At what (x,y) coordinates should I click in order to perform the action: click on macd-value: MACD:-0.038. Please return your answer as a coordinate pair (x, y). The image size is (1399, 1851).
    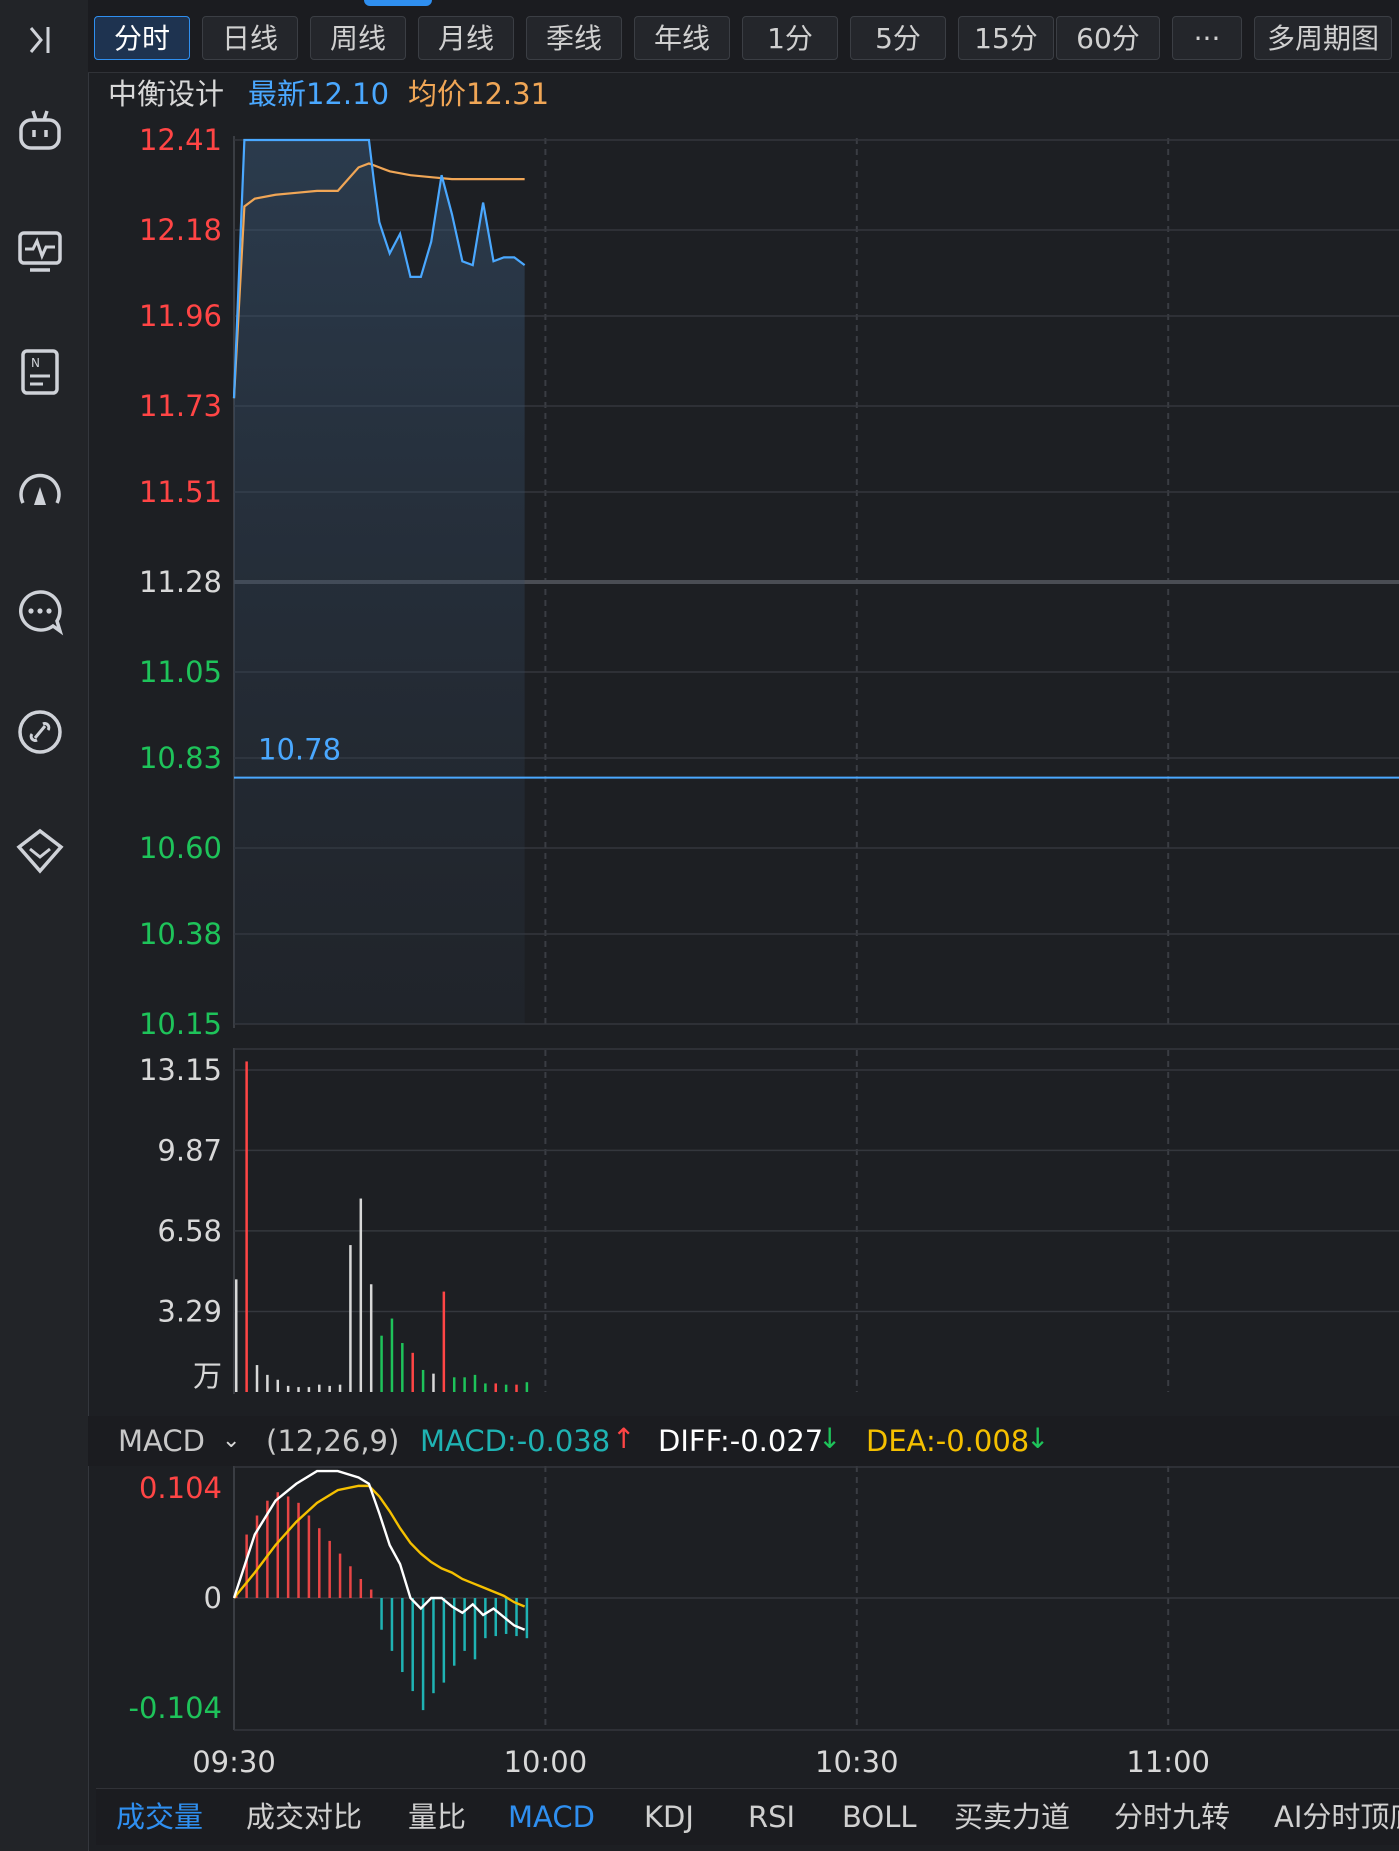
    Looking at the image, I should click on (515, 1441).